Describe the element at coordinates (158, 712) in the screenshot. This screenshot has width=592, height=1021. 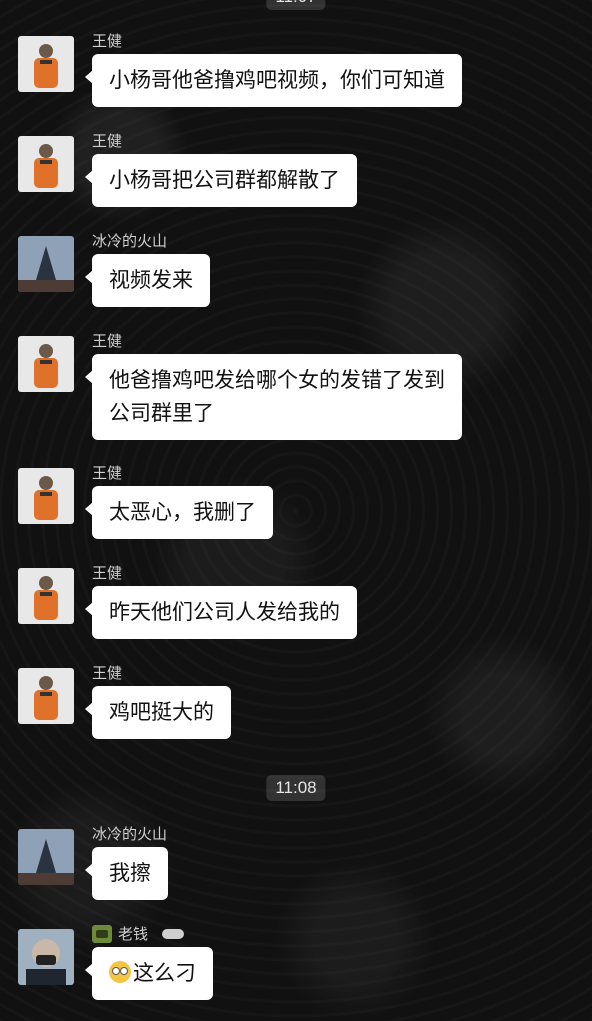
I see `message-bubble: 鸡吧挺大的` at that location.